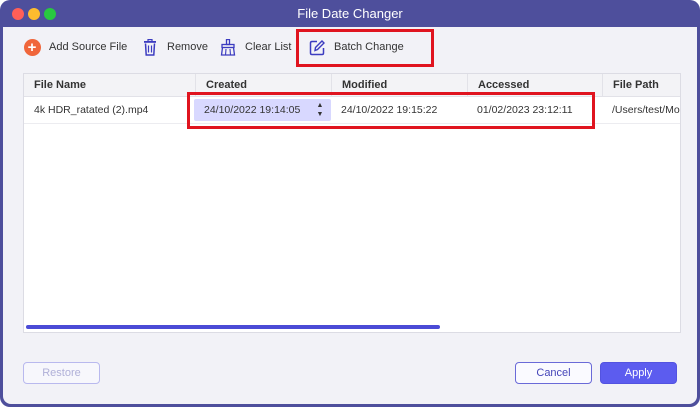  Describe the element at coordinates (233, 327) in the screenshot. I see `horizontal-scrollbar` at that location.